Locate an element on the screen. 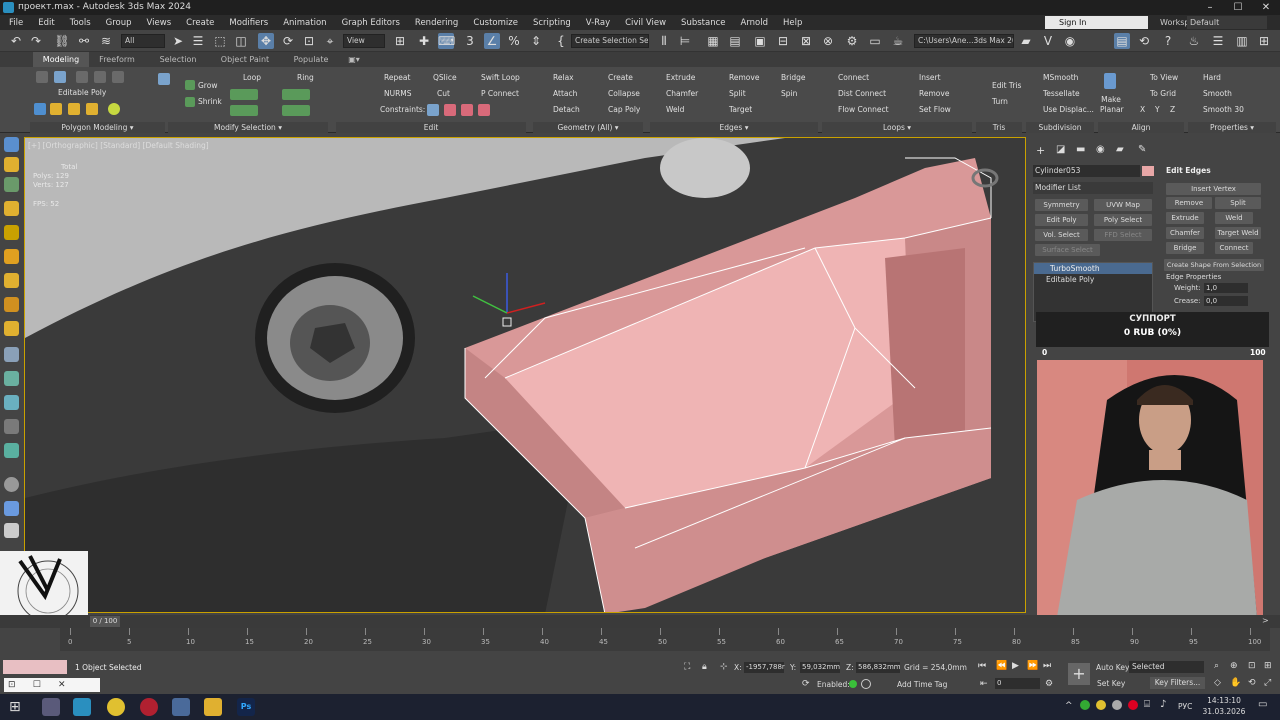  insert-vertex-button: Insert Vertex is located at coordinates (1213, 189).